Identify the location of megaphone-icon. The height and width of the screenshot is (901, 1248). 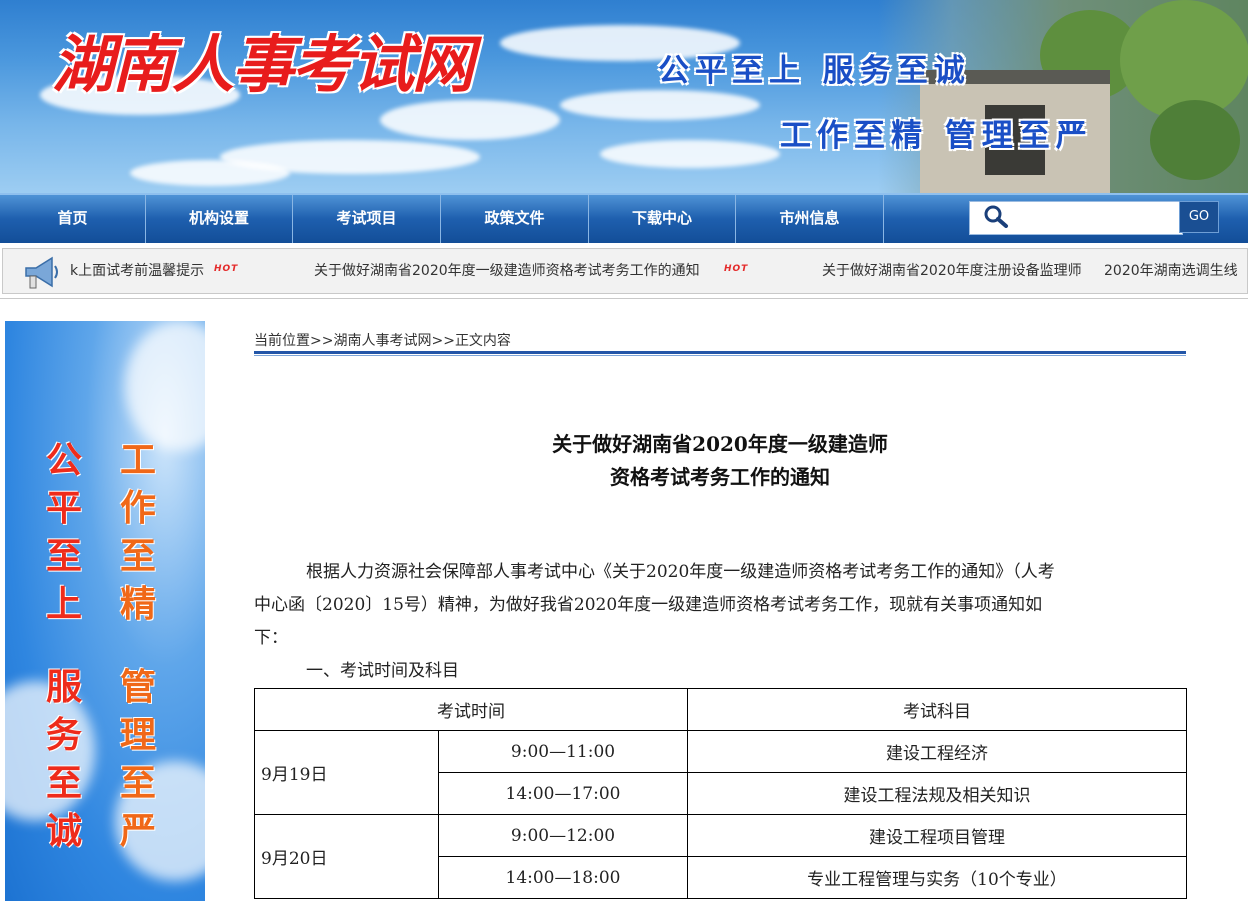
(41, 272).